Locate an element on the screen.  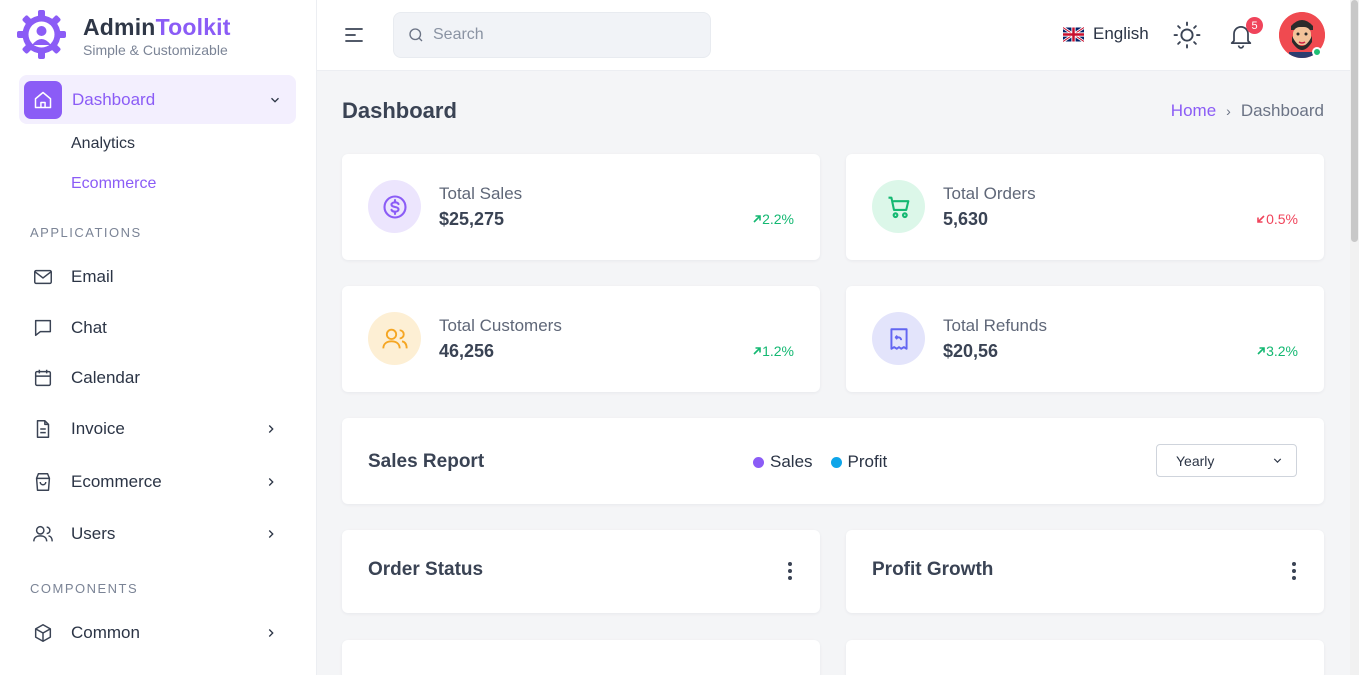
period-select: Yearly is located at coordinates (1226, 460).